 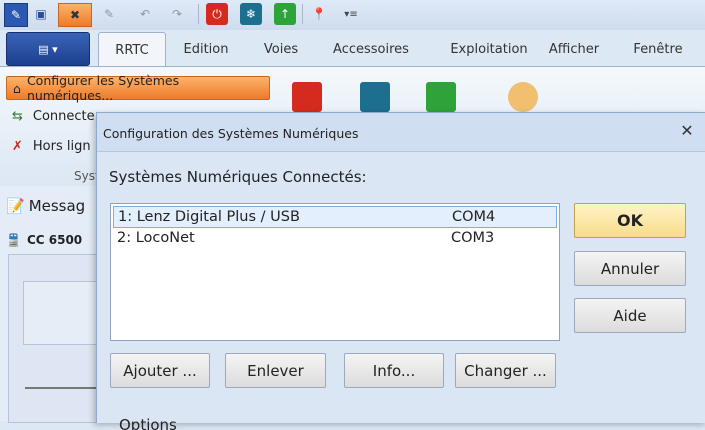 I want to click on system-name: 2: LocoNet, so click(x=156, y=238).